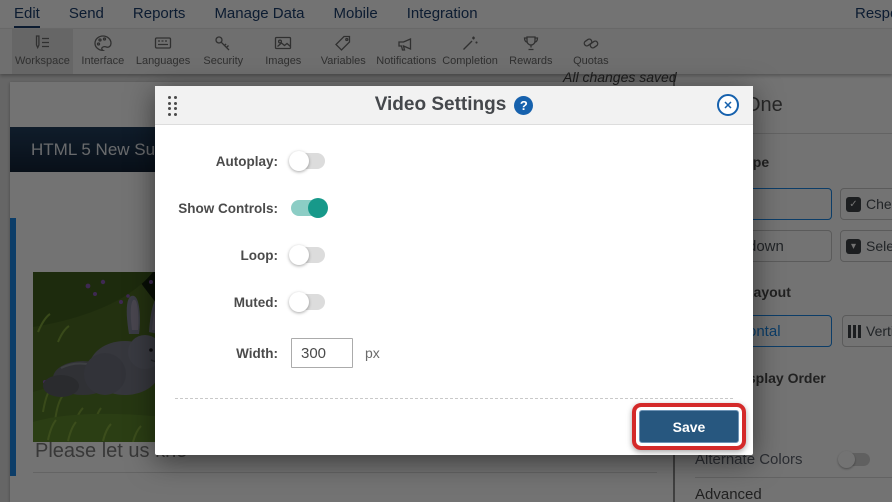 This screenshot has height=502, width=892. What do you see at coordinates (172, 106) in the screenshot?
I see `drag-handle-icon` at bounding box center [172, 106].